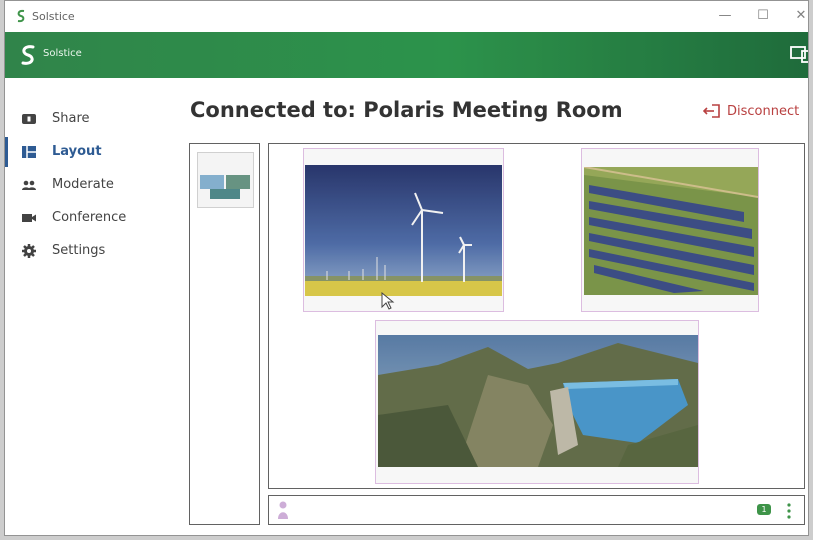 The height and width of the screenshot is (540, 813). What do you see at coordinates (388, 301) in the screenshot?
I see `mouse-cursor-icon` at bounding box center [388, 301].